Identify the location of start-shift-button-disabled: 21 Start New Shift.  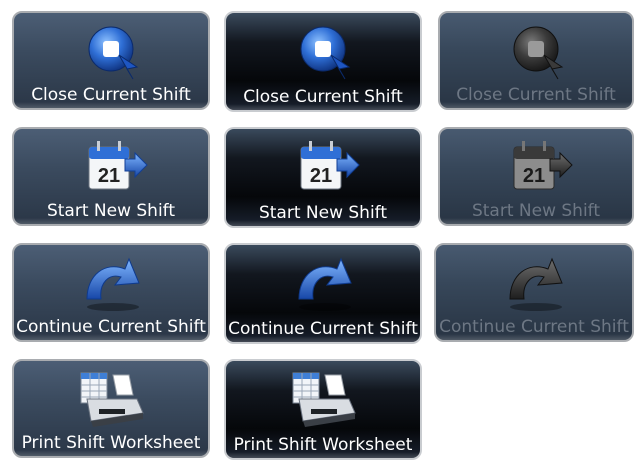
(536, 176).